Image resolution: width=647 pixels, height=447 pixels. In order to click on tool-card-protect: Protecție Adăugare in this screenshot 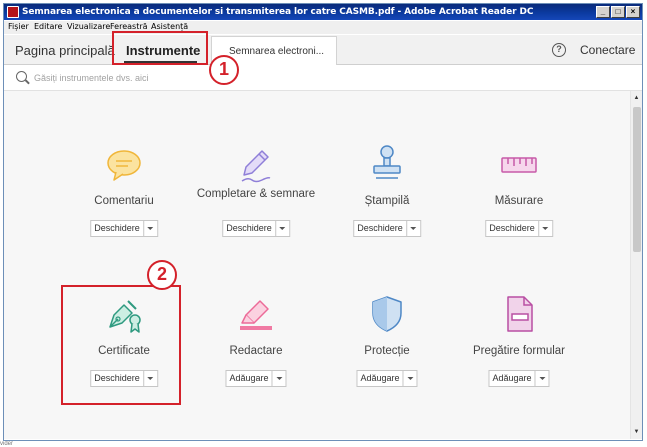, I will do `click(387, 321)`.